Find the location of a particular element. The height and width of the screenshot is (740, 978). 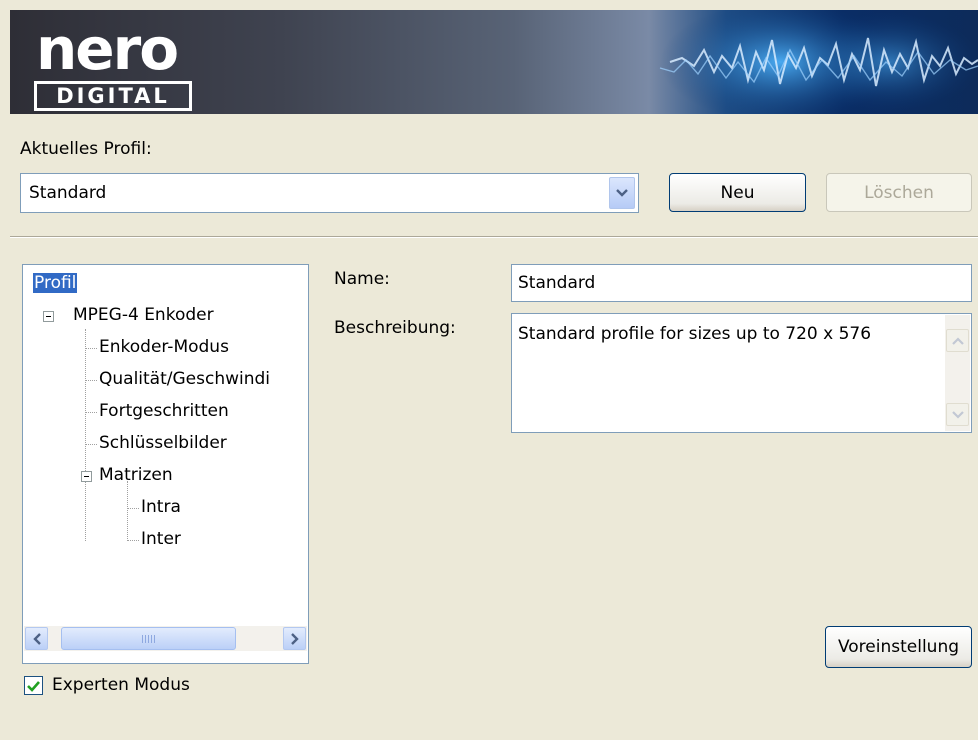

name-field: Standard is located at coordinates (741, 283).